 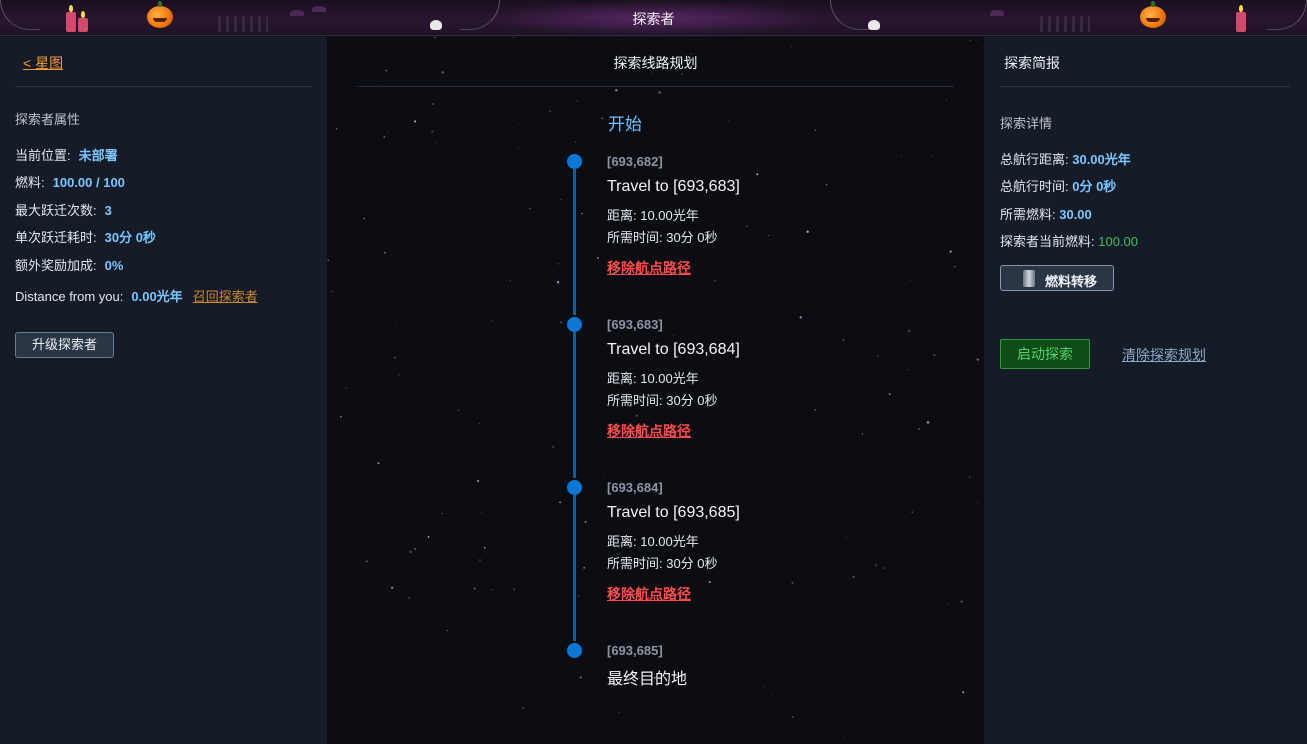 I want to click on fence-decoration, so click(x=1065, y=24).